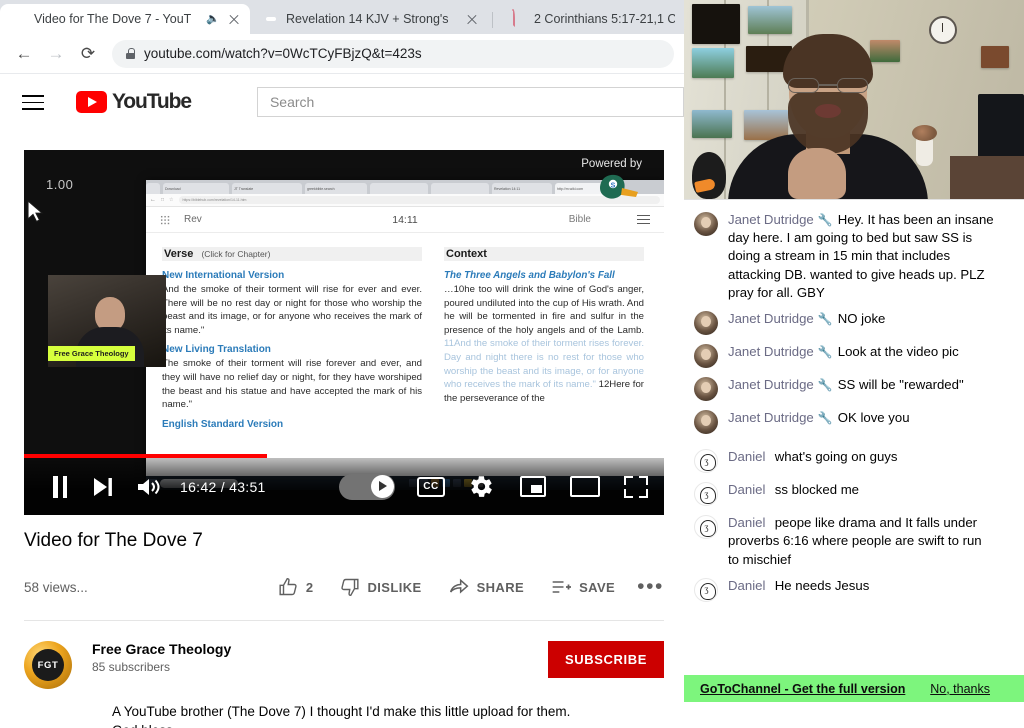 This screenshot has height=728, width=1024. I want to click on youtube-logo: YouTube, so click(133, 102).